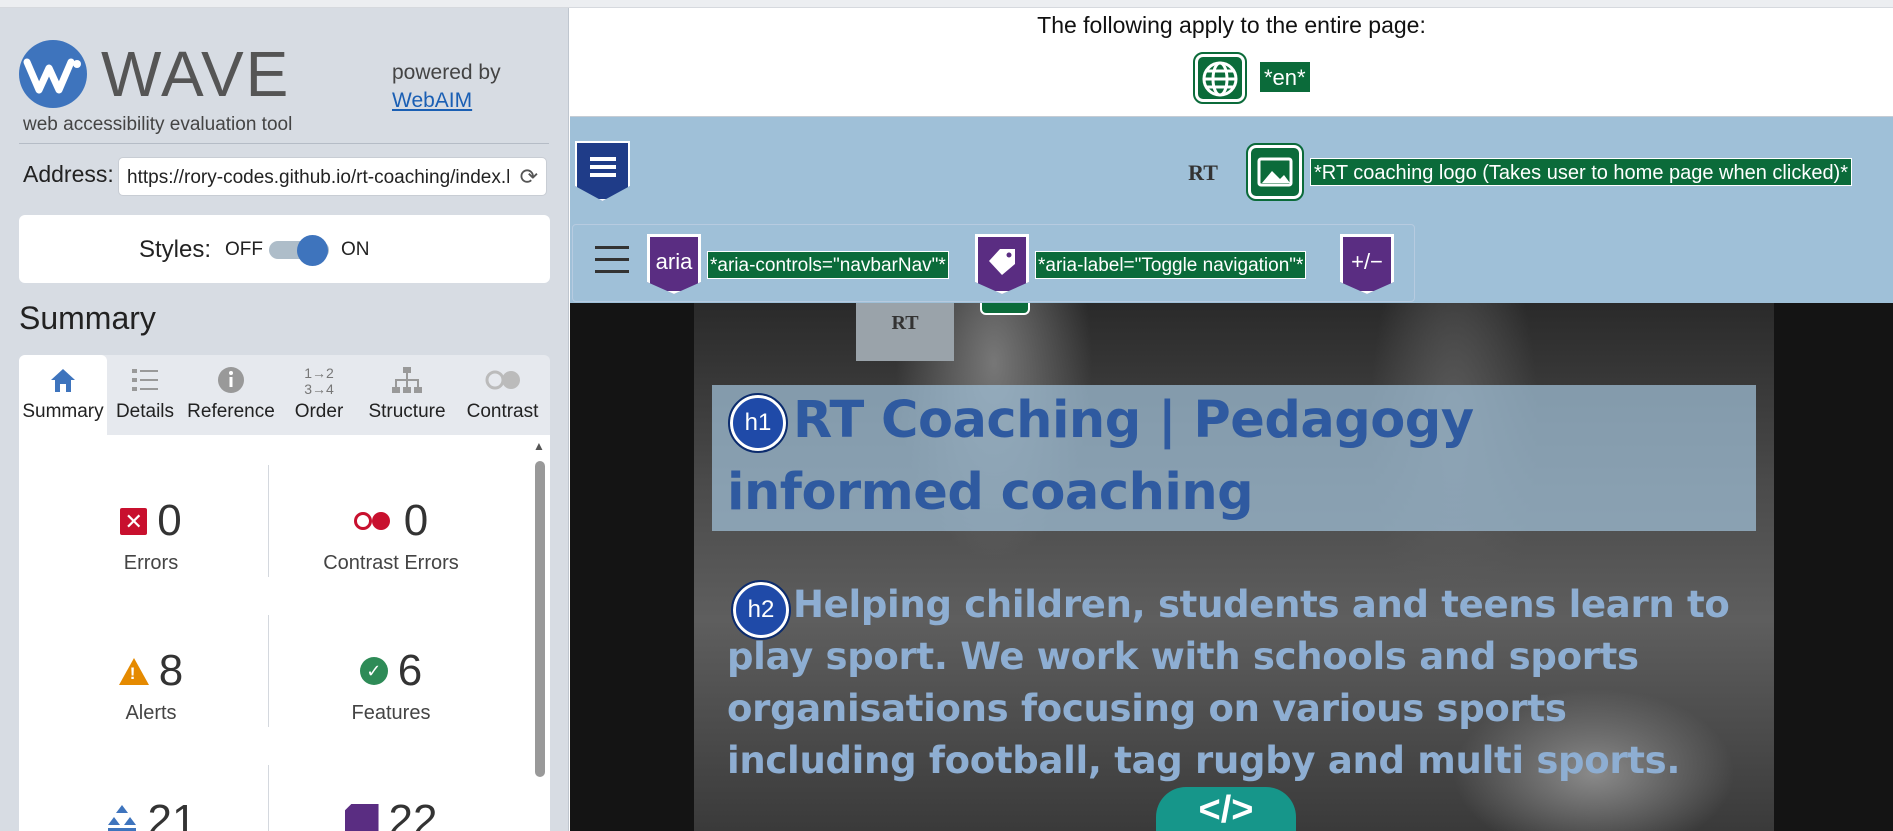 The height and width of the screenshot is (831, 1893). I want to click on contrast-error-icon, so click(373, 521).